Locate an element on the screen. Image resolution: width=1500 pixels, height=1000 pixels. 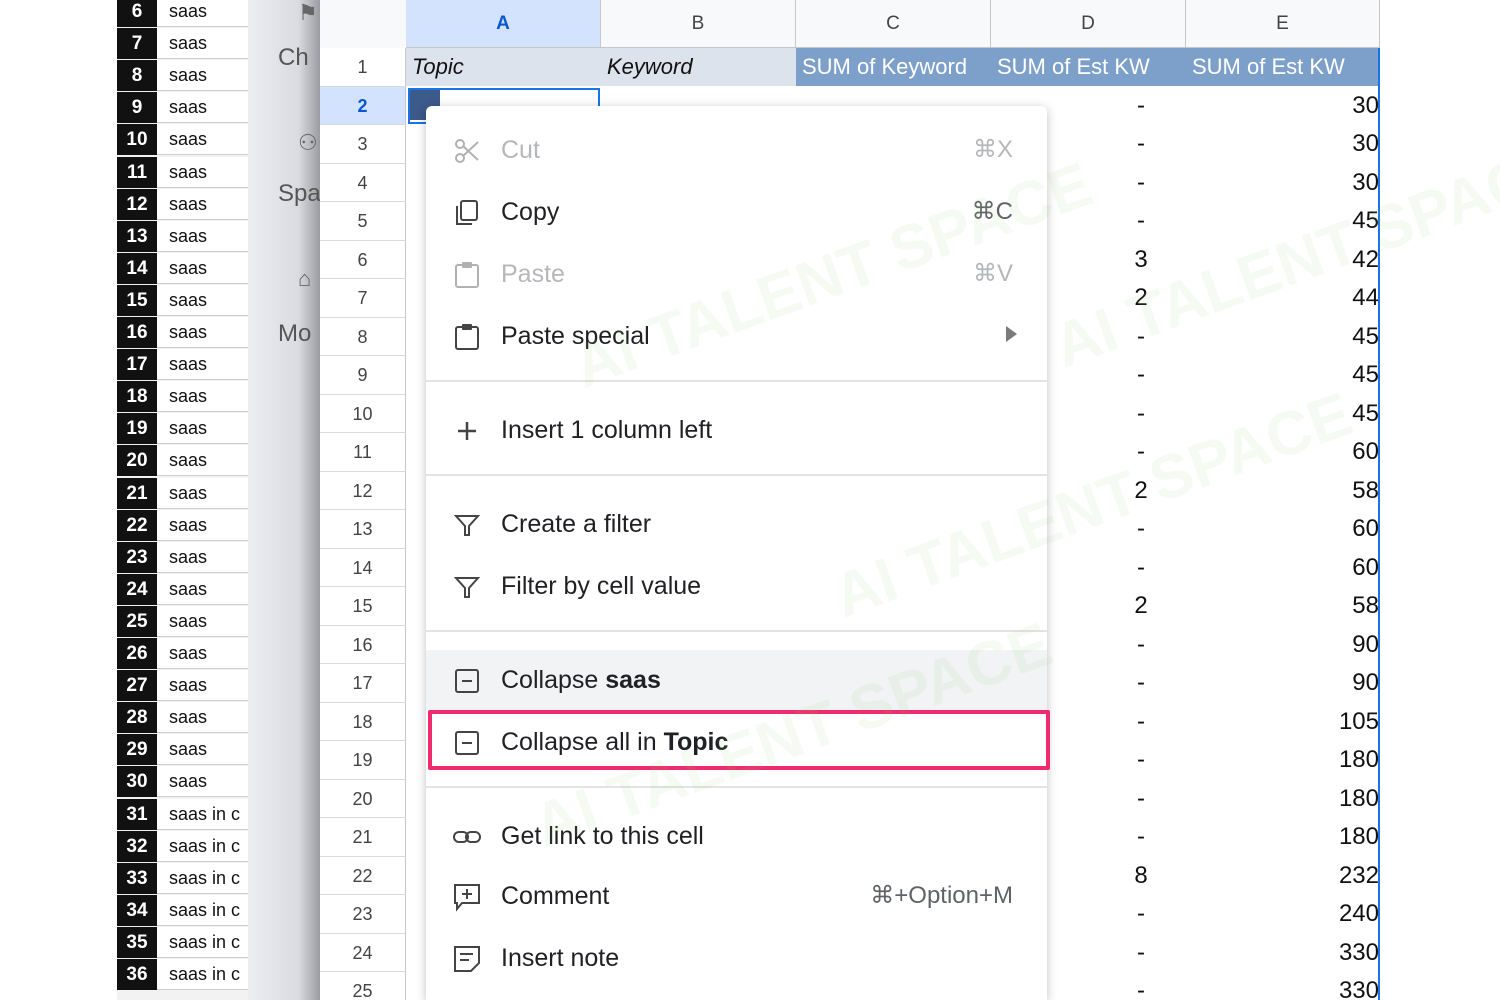
row-header-3: 3 is located at coordinates (363, 144).